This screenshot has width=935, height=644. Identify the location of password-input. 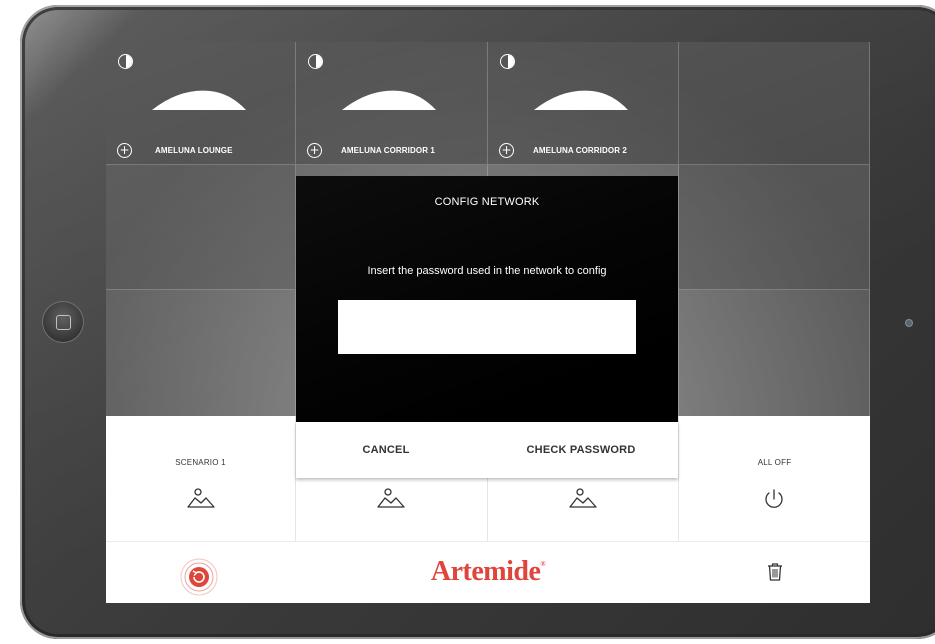
(487, 327).